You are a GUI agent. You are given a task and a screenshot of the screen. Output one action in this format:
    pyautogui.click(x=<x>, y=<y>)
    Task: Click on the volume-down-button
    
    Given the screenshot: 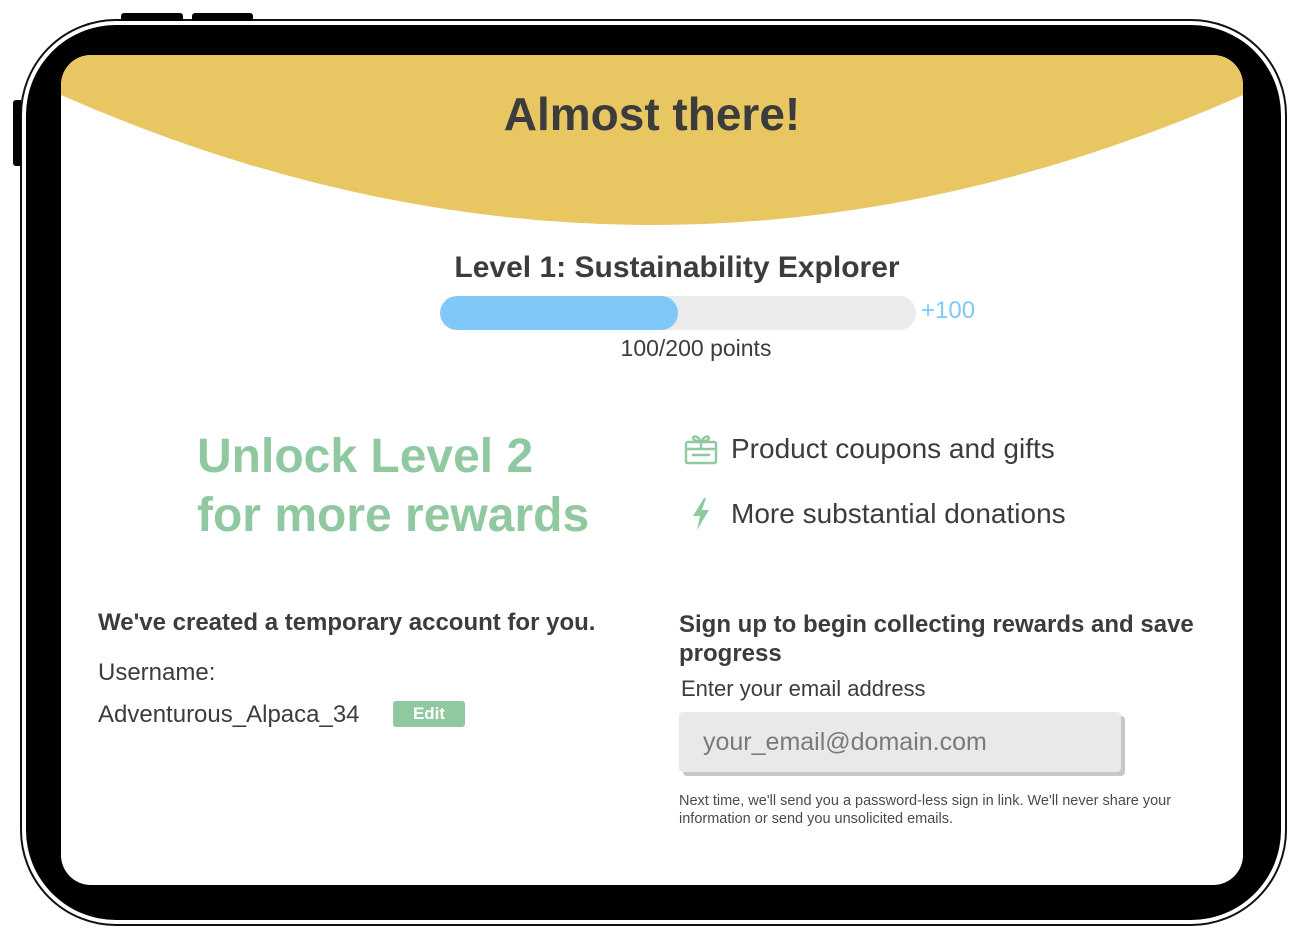 What is the action you would take?
    pyautogui.click(x=222, y=17)
    